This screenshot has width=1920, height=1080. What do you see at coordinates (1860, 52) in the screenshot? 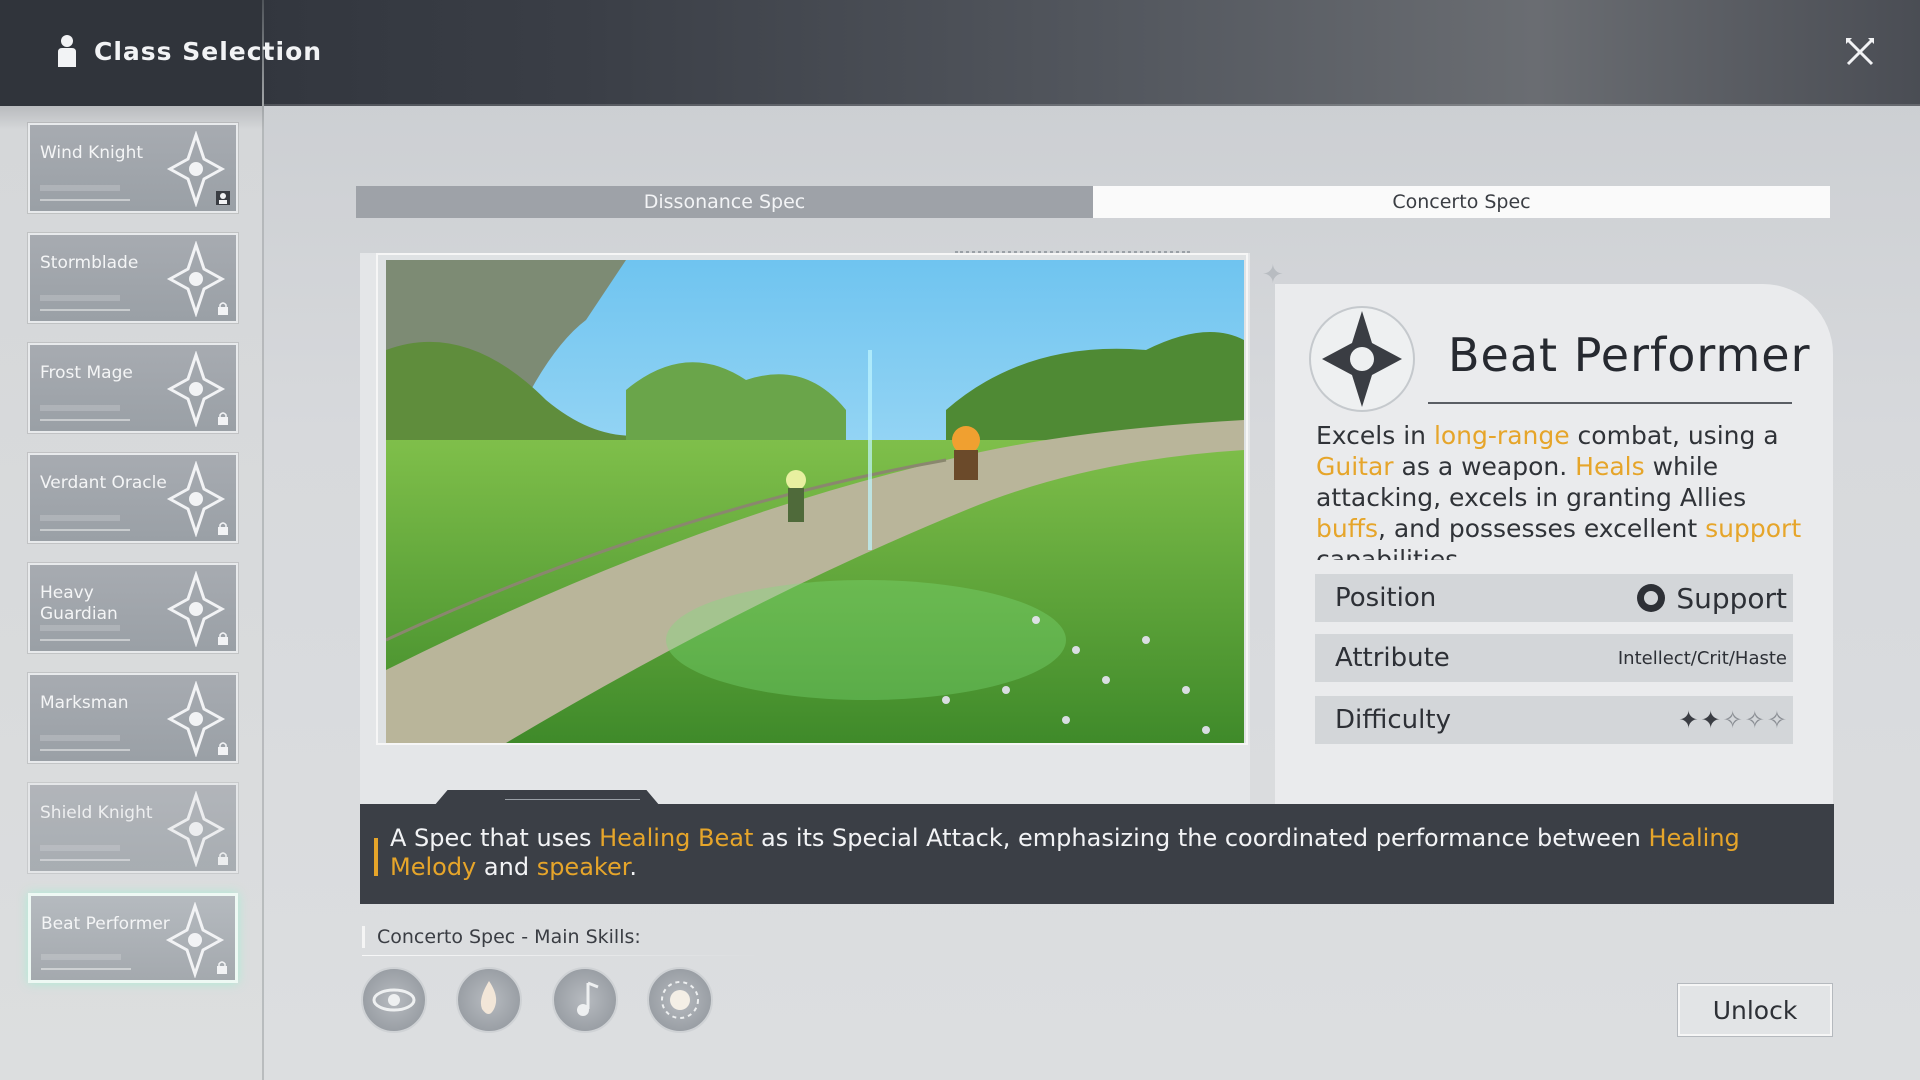
I see `close-icon` at bounding box center [1860, 52].